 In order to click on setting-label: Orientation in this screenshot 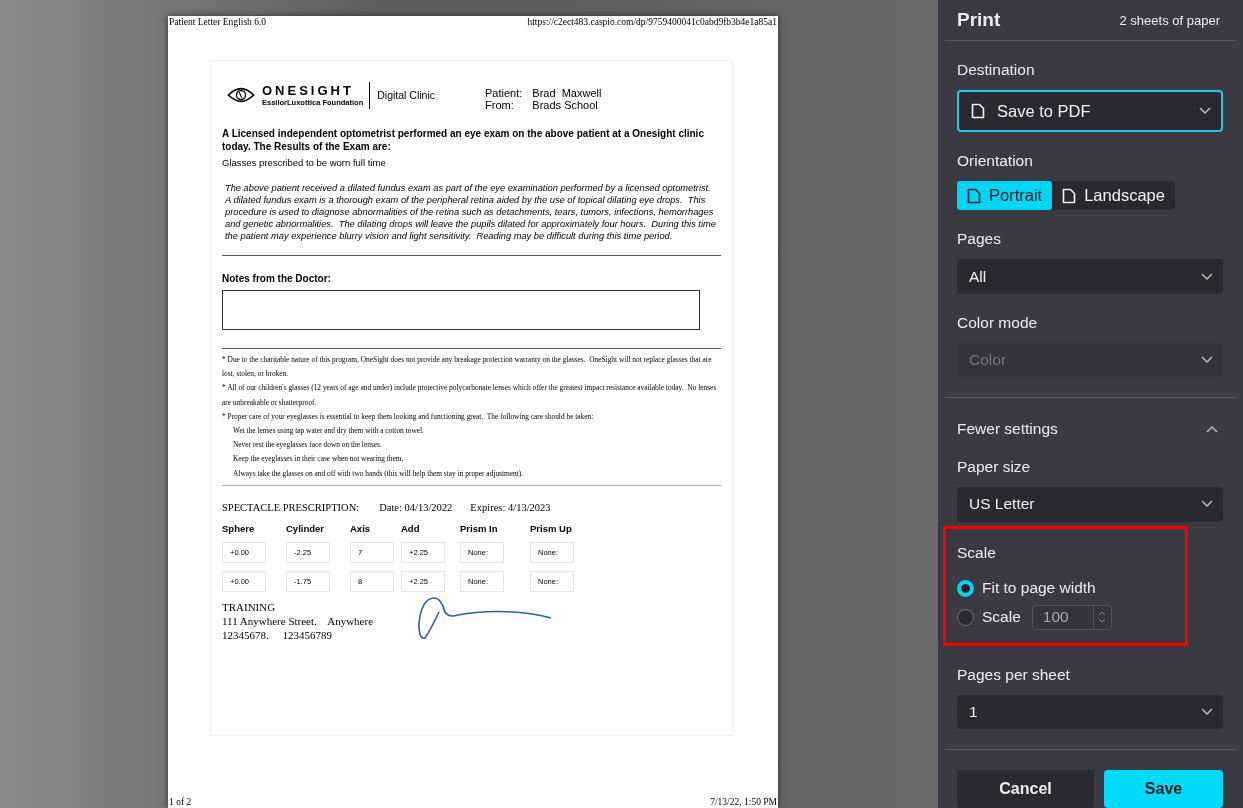, I will do `click(995, 161)`.